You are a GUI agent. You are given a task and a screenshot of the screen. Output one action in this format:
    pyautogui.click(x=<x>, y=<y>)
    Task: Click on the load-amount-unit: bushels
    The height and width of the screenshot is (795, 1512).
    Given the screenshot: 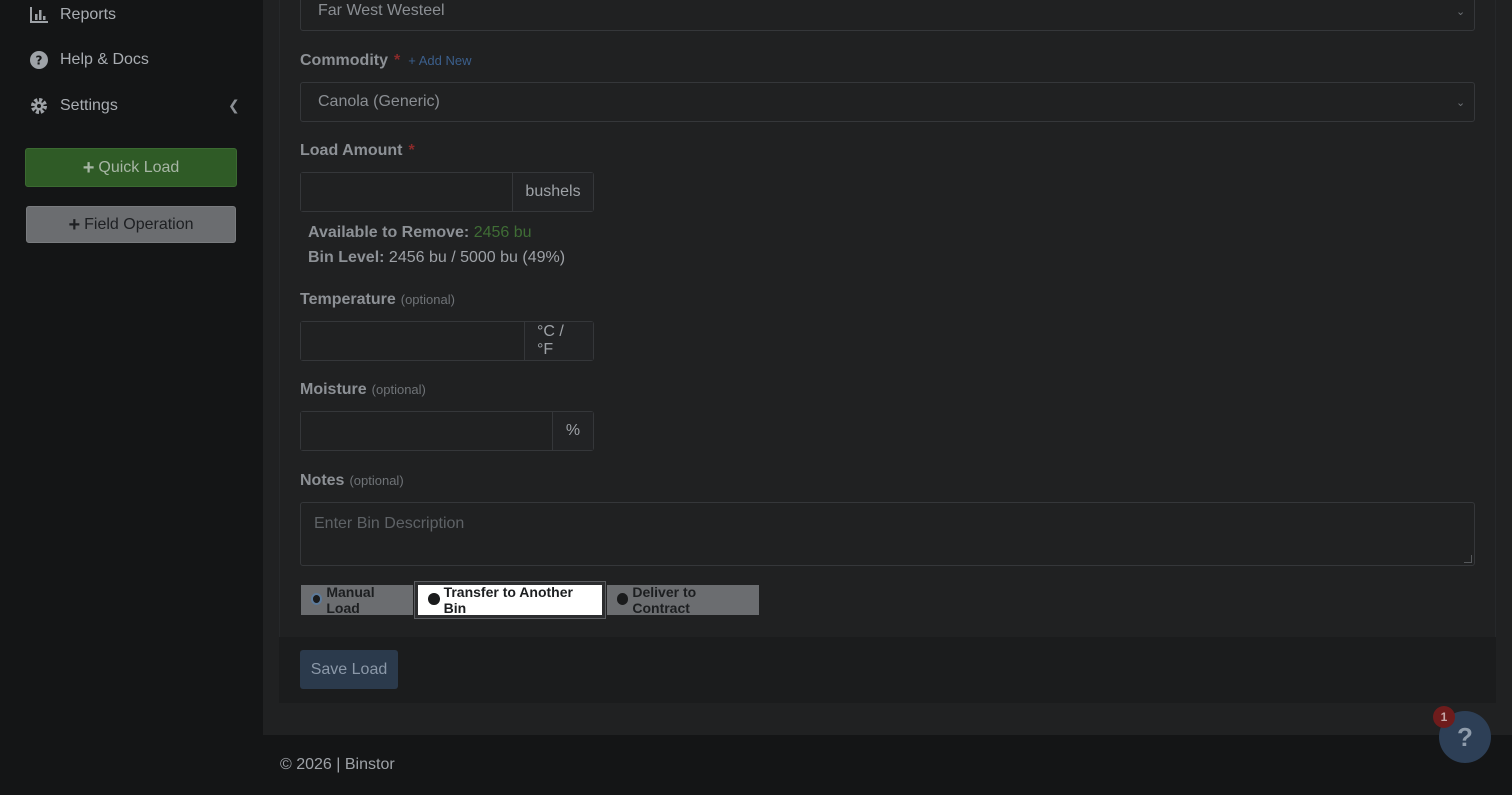 What is the action you would take?
    pyautogui.click(x=552, y=192)
    